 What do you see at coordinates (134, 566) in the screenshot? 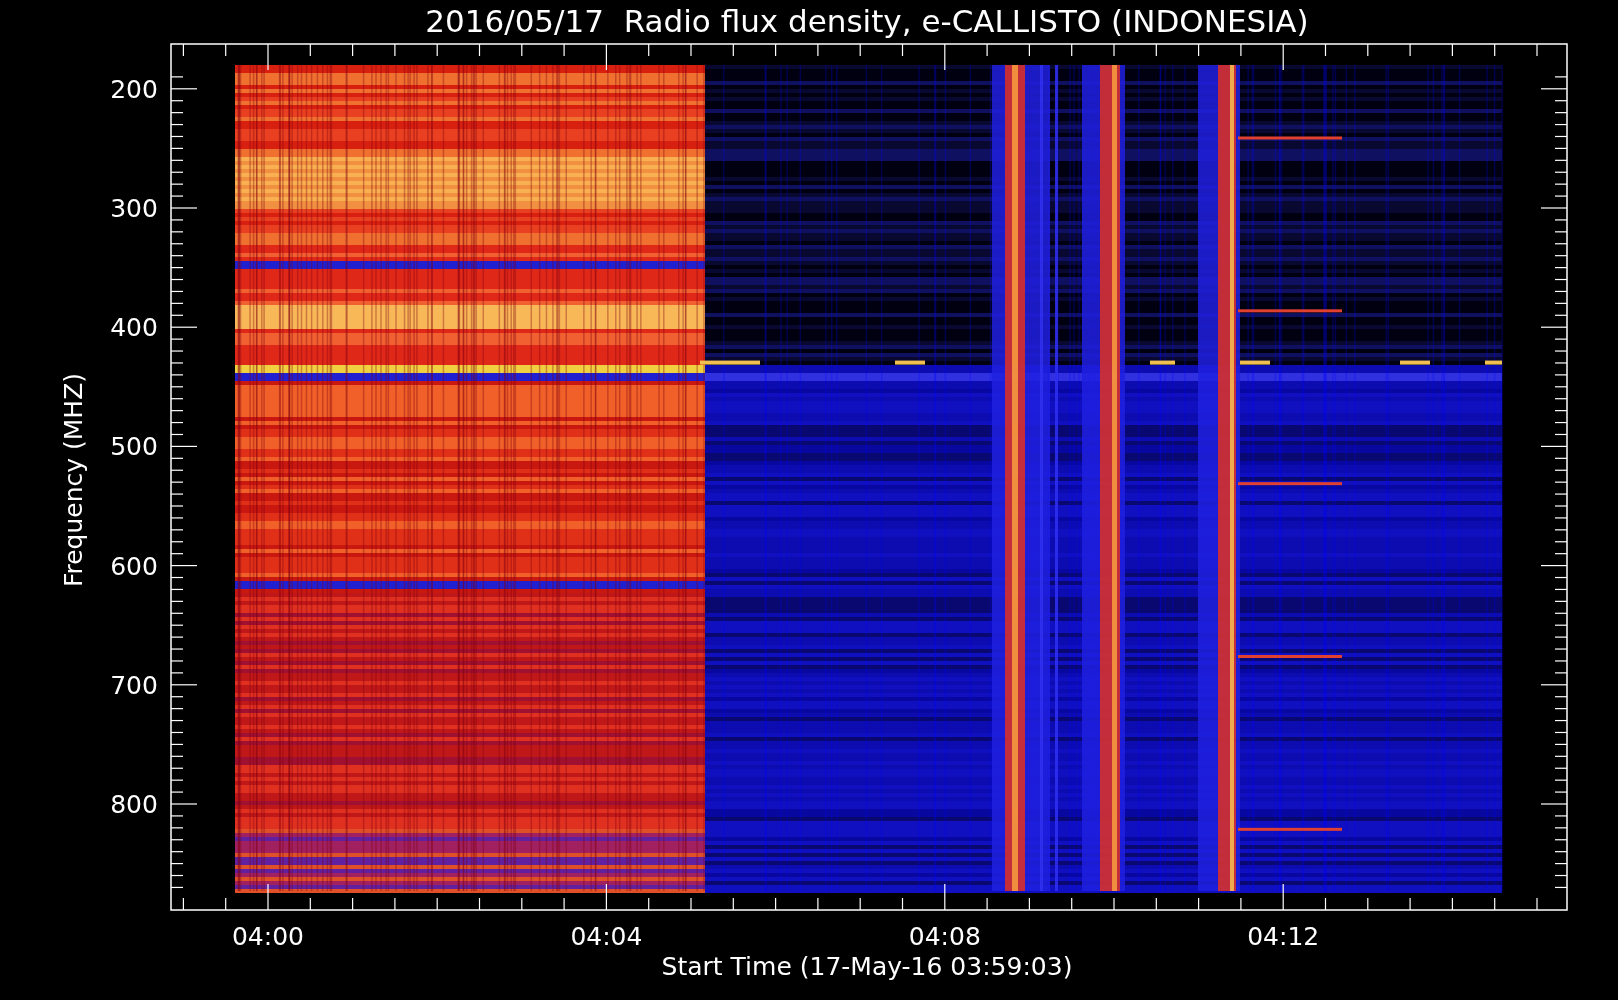
I see `y-tick-label: 600` at bounding box center [134, 566].